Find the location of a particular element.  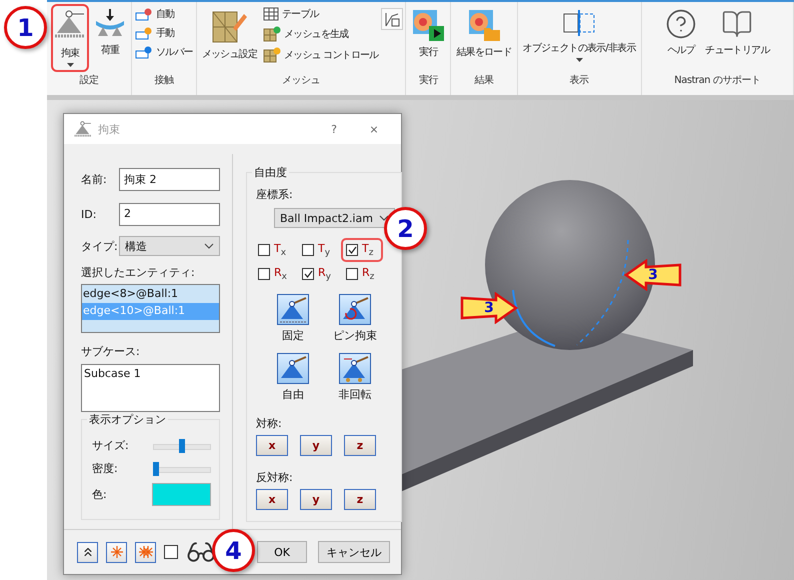

coordinate-select: Ball Impact2.iam is located at coordinates (334, 218).